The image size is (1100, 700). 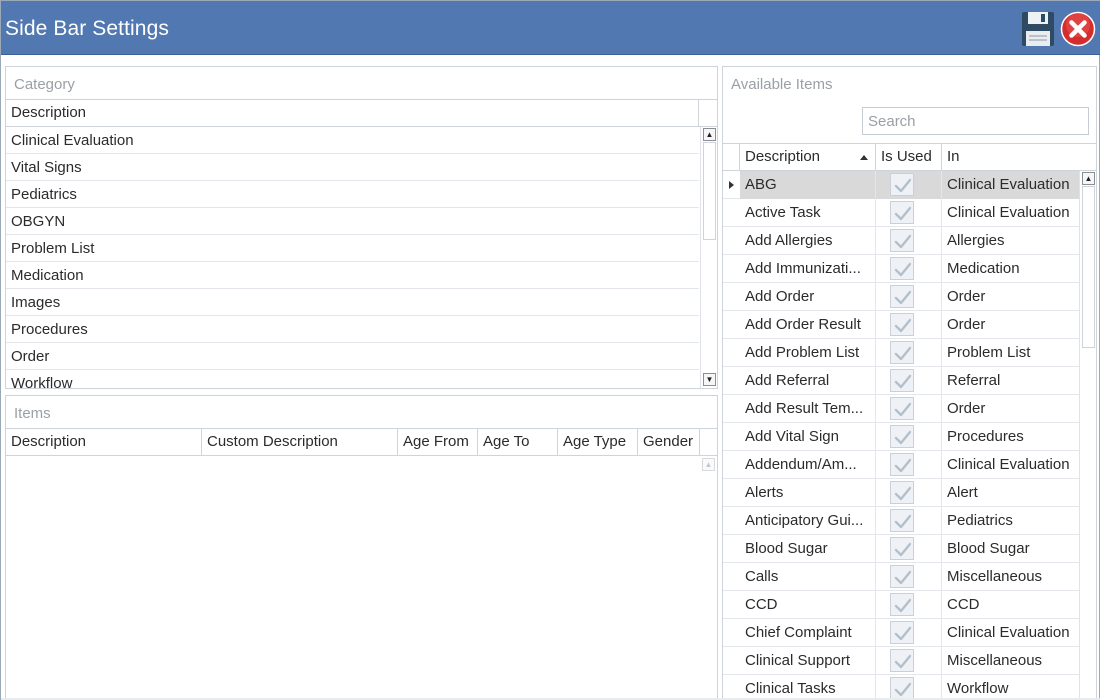 I want to click on category-row-description: Vital Signs, so click(x=46, y=167).